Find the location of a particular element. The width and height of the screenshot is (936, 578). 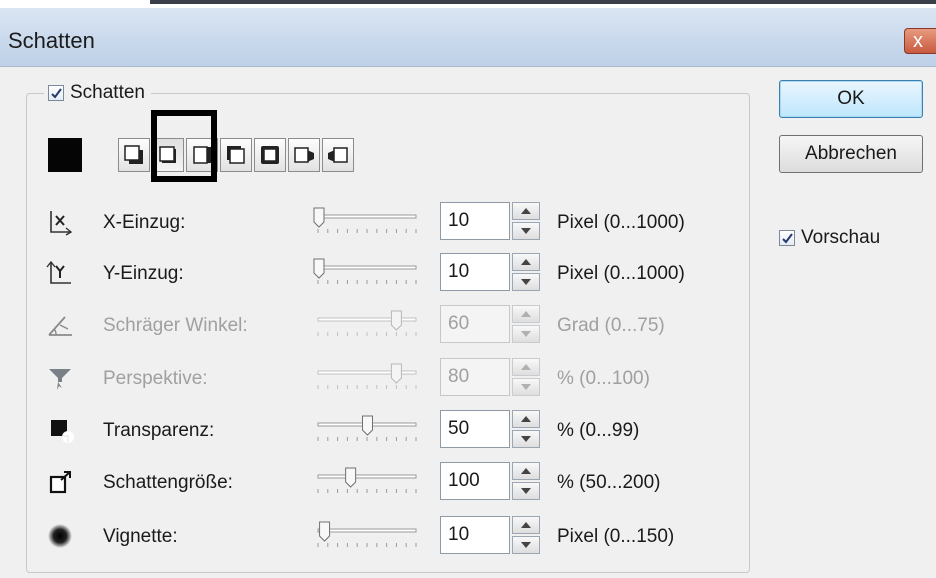

window-title: Schatten is located at coordinates (51, 40).